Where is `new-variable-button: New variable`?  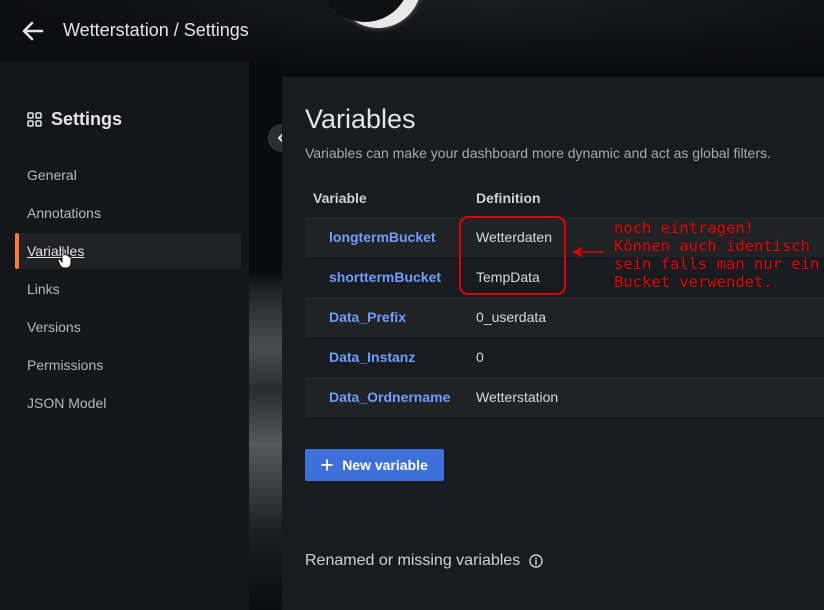
new-variable-button: New variable is located at coordinates (374, 465).